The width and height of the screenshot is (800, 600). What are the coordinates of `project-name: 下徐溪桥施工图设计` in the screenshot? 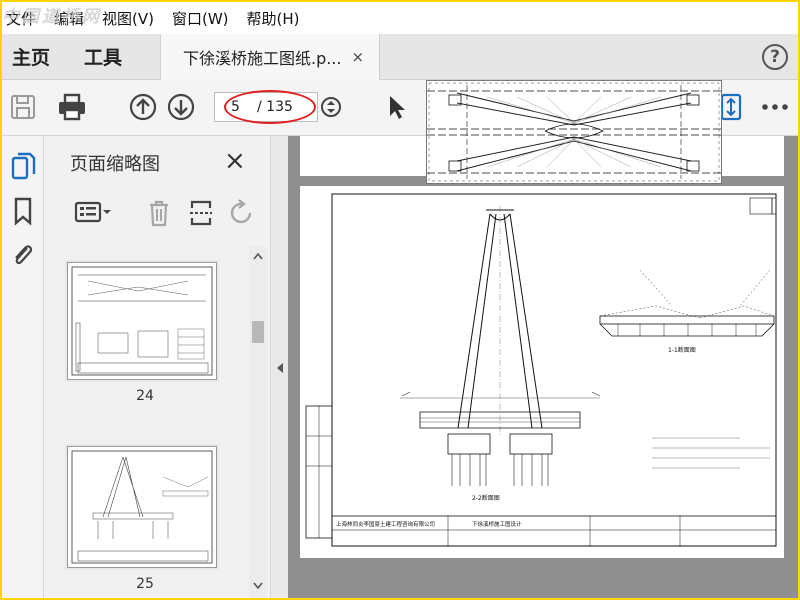 It's located at (497, 524).